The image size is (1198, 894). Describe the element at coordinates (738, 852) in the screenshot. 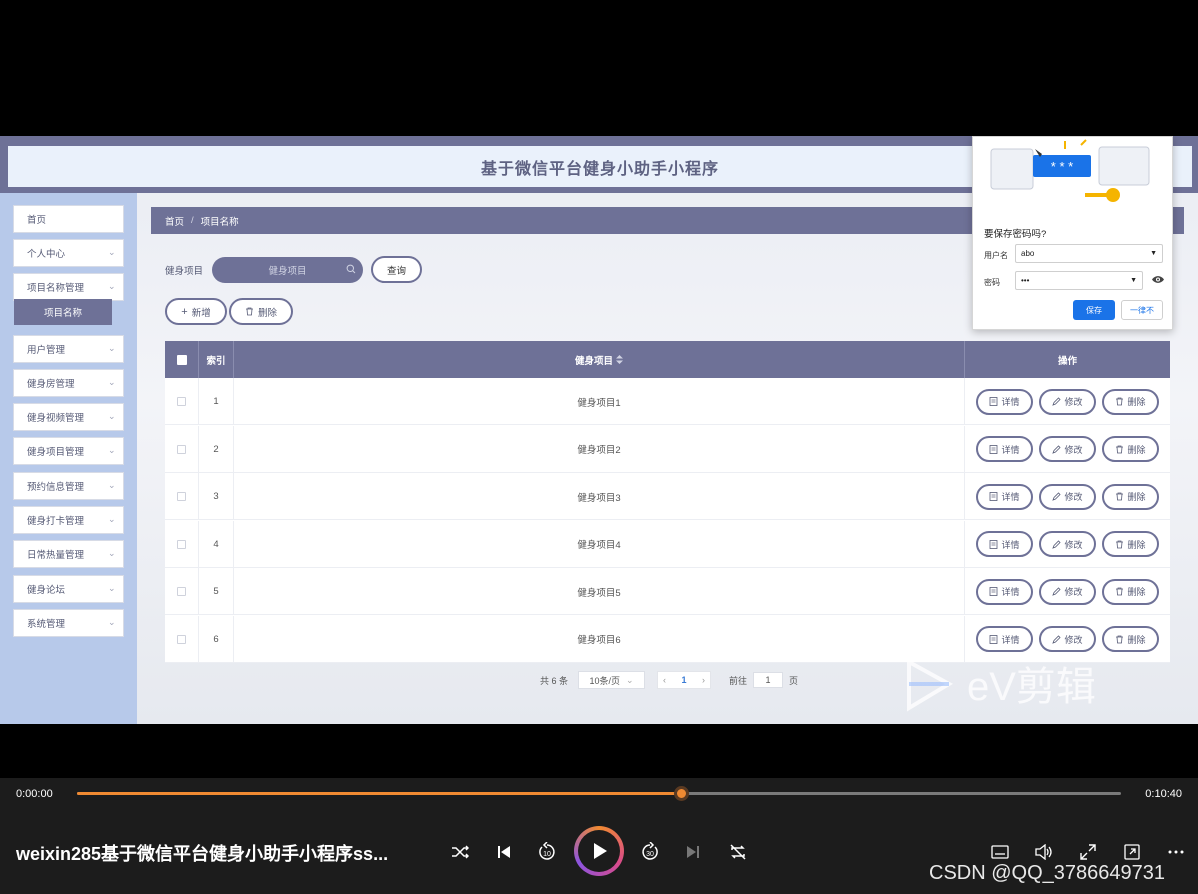

I see `repeat-off-icon` at that location.